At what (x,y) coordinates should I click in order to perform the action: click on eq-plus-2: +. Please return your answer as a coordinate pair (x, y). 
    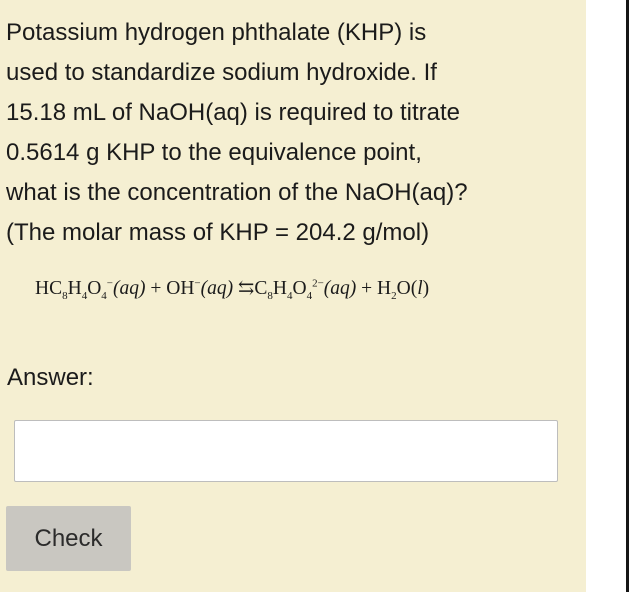
    Looking at the image, I should click on (367, 288).